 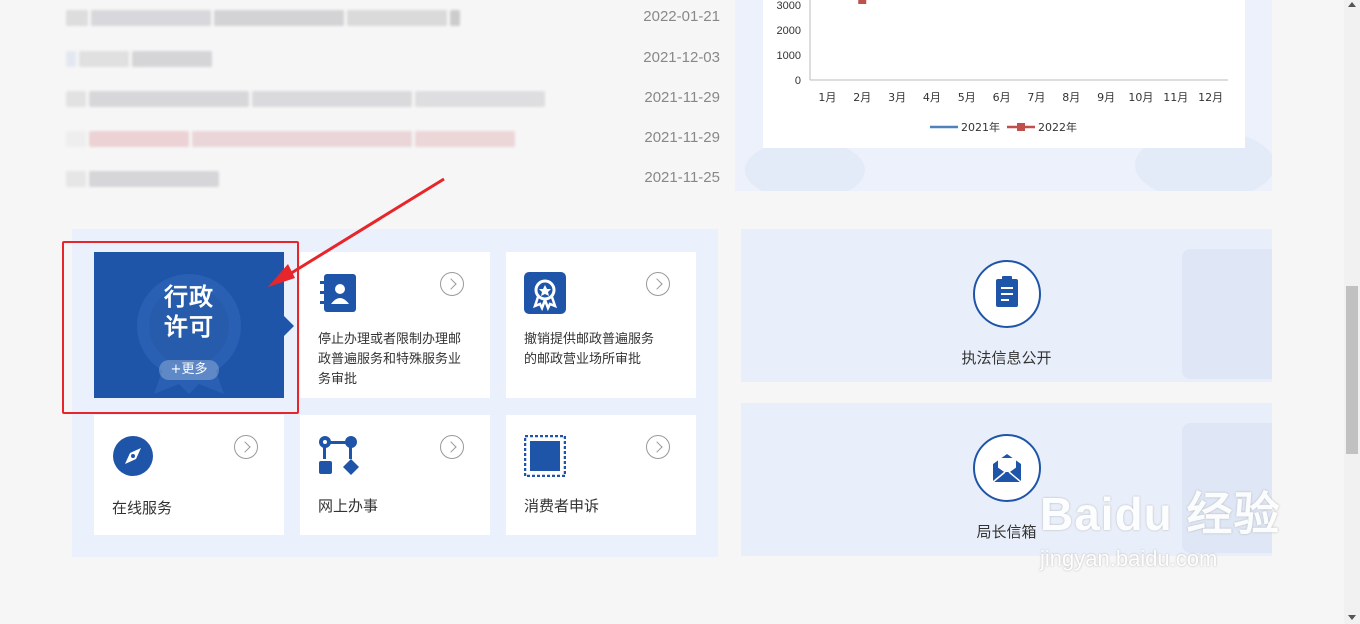 What do you see at coordinates (980, 127) in the screenshot?
I see `legend-label: 2021年` at bounding box center [980, 127].